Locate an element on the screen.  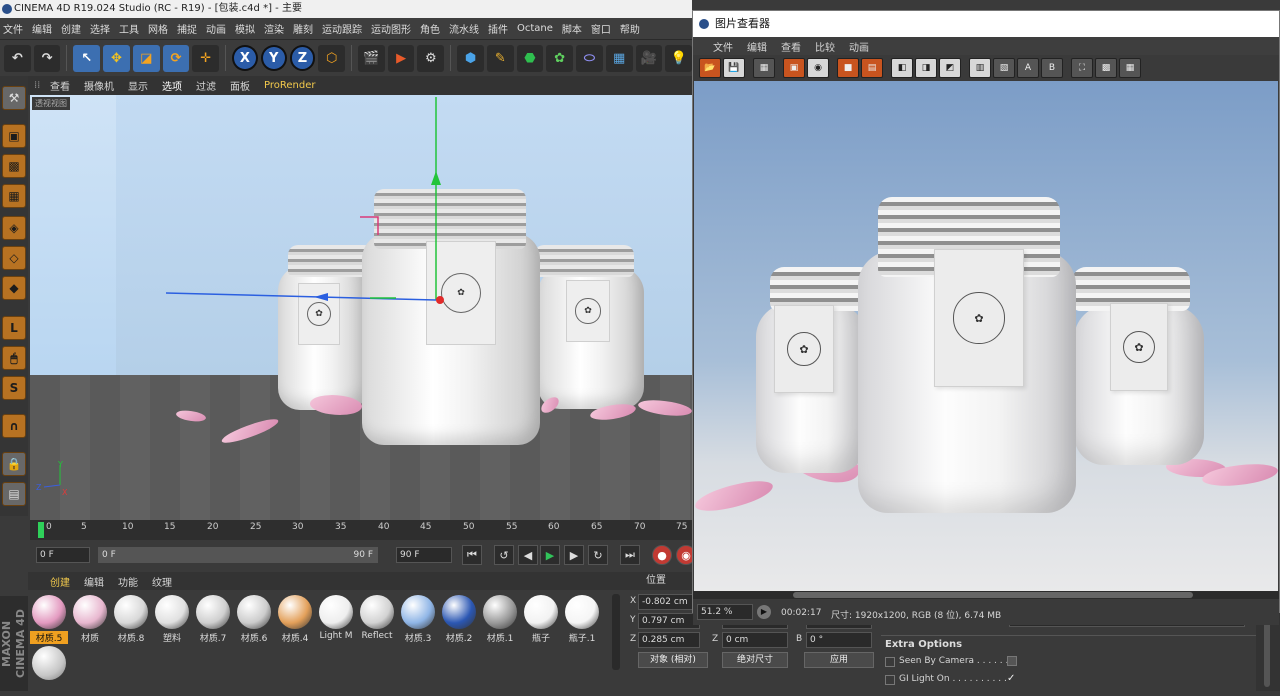
menu-script: 脚本 is located at coordinates (572, 28).